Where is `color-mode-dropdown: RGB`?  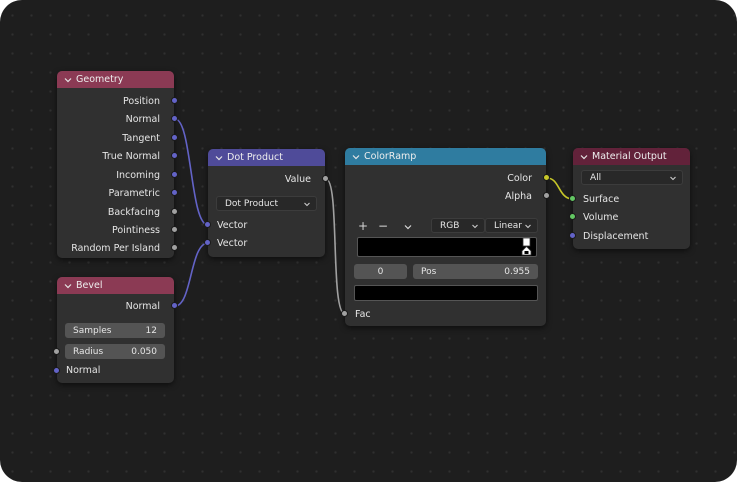
color-mode-dropdown: RGB is located at coordinates (458, 225).